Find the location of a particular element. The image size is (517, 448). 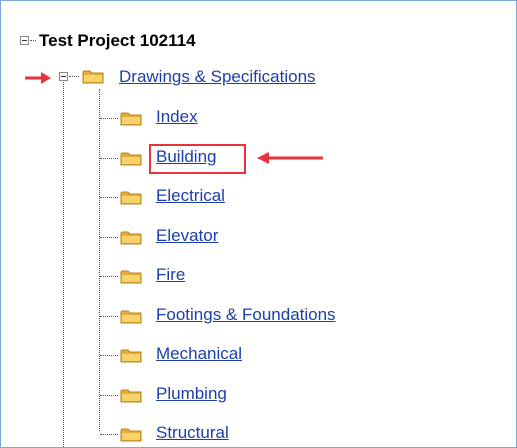

tree-item-electrical: Electrical is located at coordinates (190, 196).